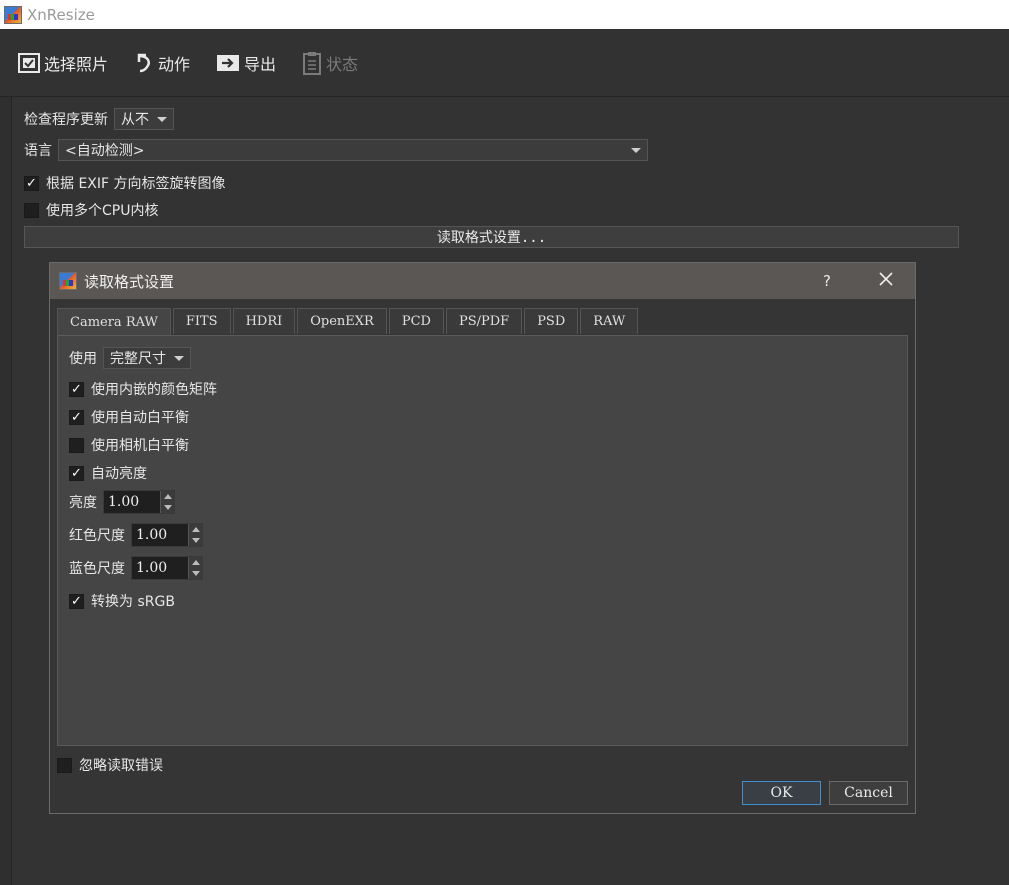 This screenshot has width=1009, height=885. I want to click on camera-wb-label: 使用相机白平衡, so click(140, 446).